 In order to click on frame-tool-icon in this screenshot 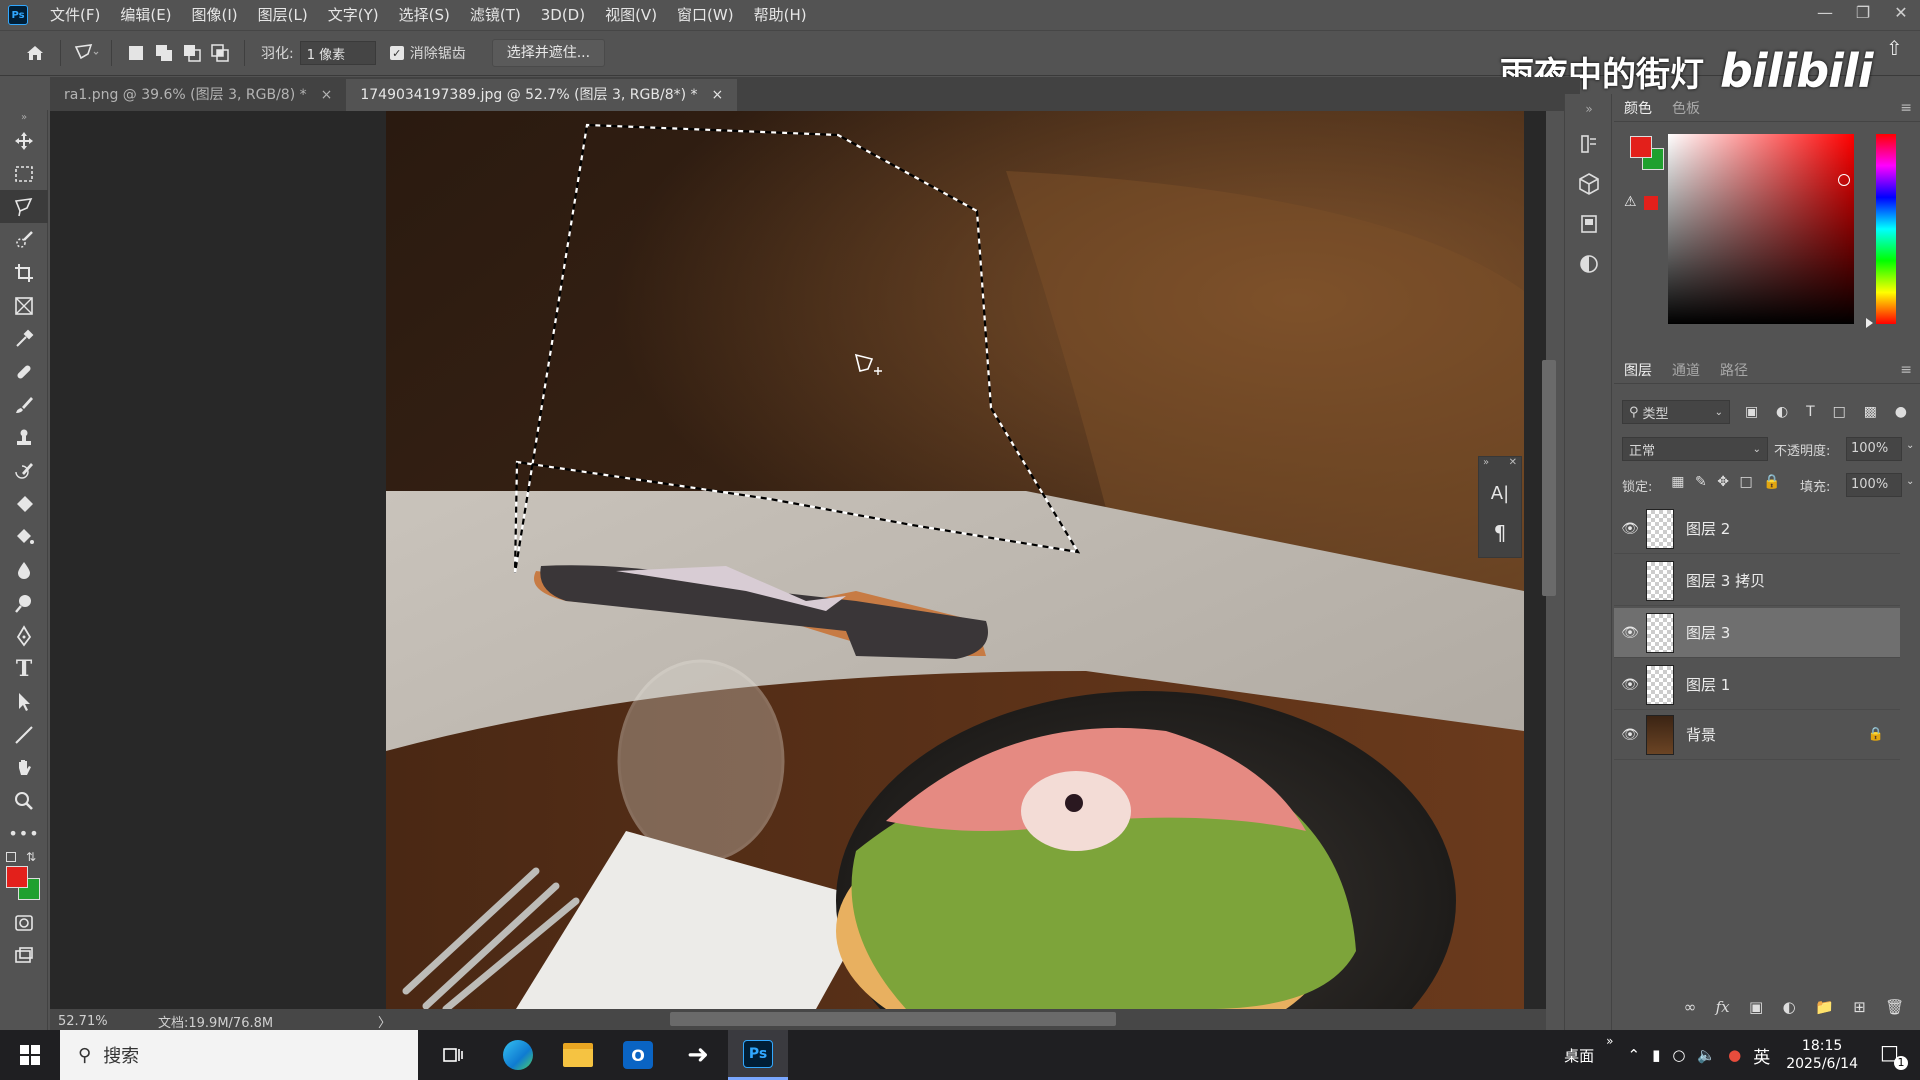, I will do `click(24, 305)`.